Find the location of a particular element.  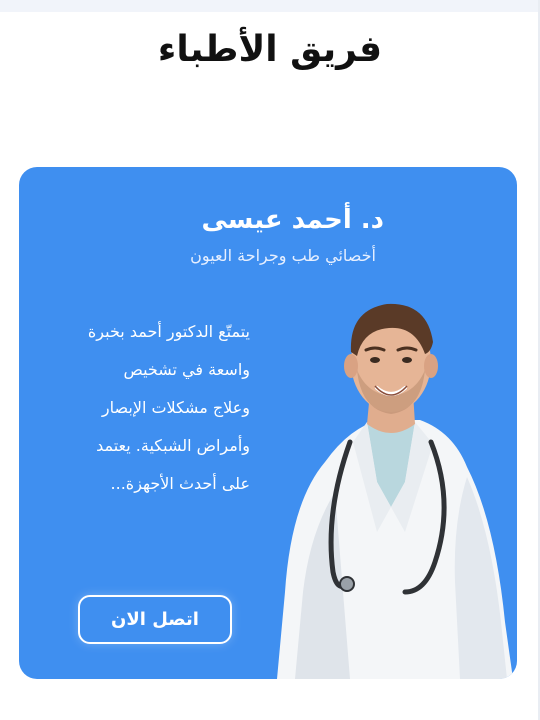

top-strip is located at coordinates (270, 6).